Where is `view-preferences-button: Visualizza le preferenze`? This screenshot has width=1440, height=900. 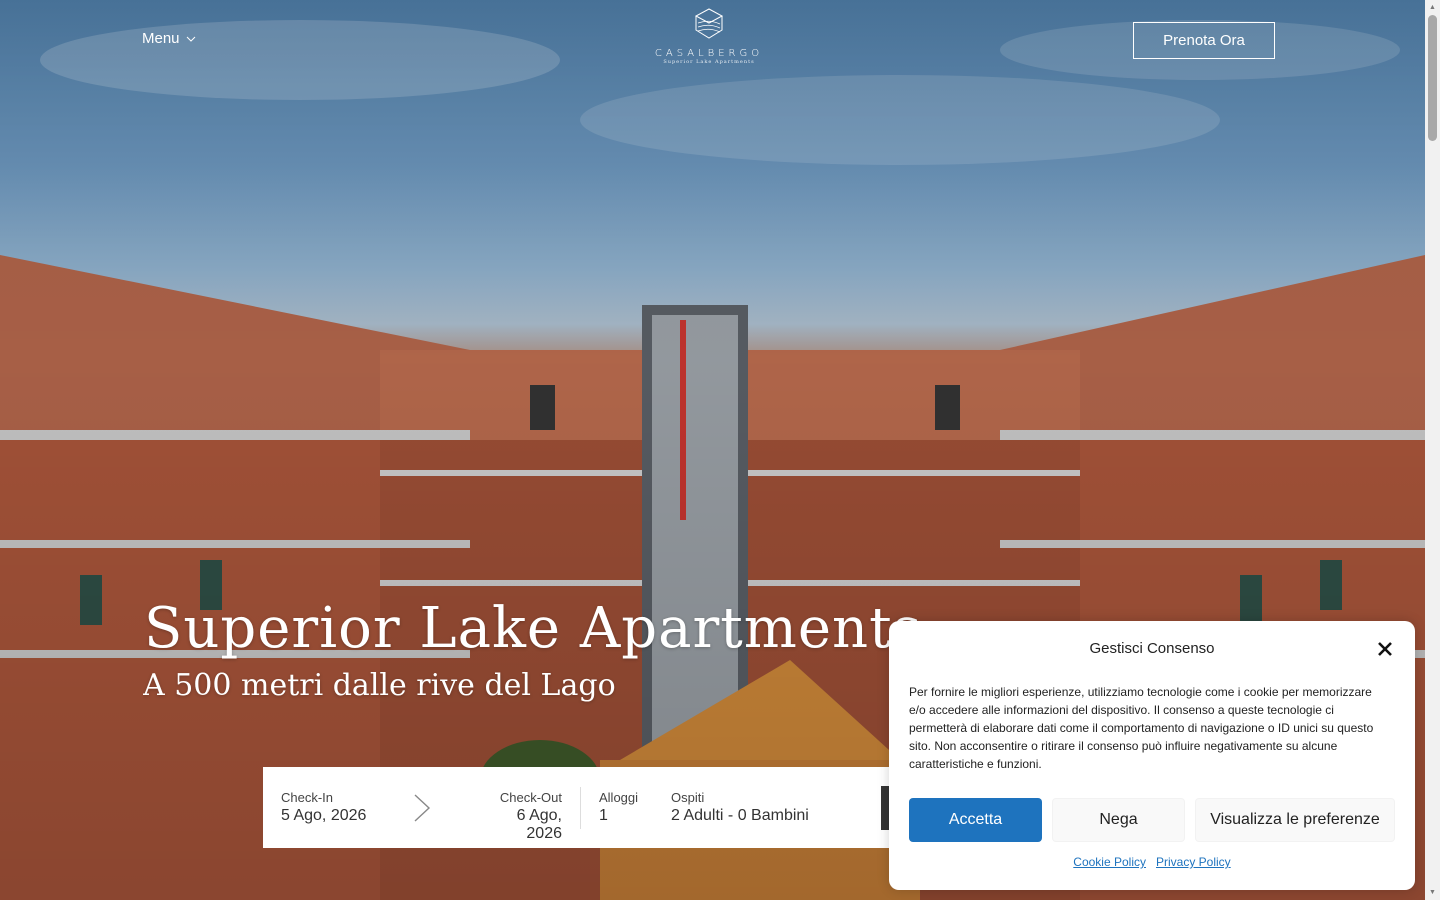
view-preferences-button: Visualizza le preferenze is located at coordinates (1295, 820).